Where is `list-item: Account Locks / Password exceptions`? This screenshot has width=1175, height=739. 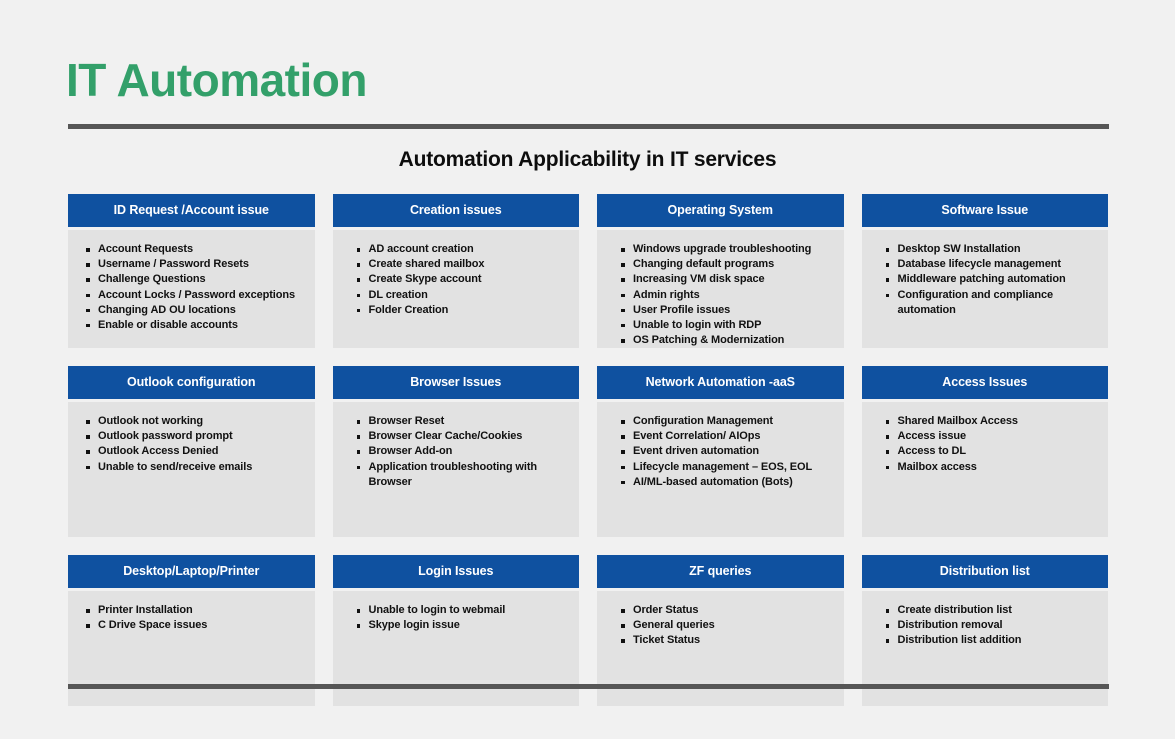
list-item: Account Locks / Password exceptions is located at coordinates (195, 295).